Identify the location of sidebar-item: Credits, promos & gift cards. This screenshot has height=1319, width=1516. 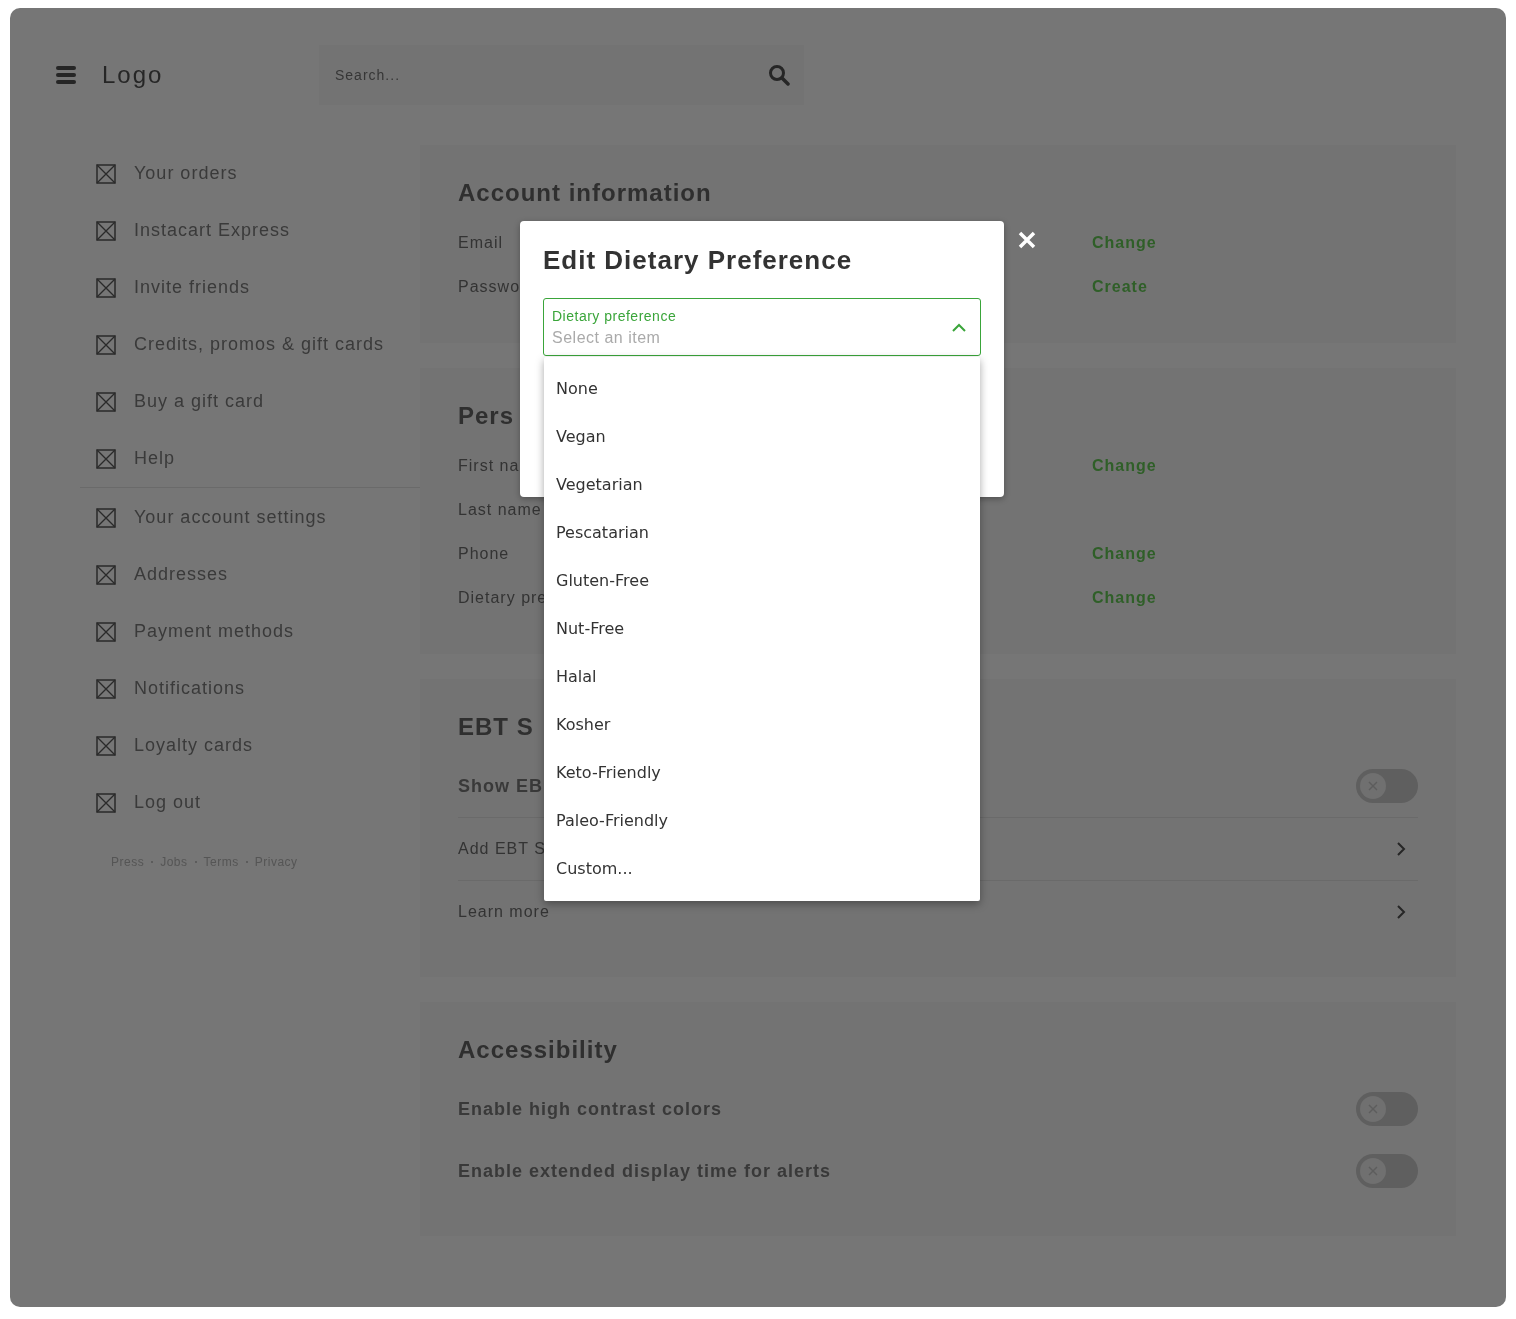
(250, 344).